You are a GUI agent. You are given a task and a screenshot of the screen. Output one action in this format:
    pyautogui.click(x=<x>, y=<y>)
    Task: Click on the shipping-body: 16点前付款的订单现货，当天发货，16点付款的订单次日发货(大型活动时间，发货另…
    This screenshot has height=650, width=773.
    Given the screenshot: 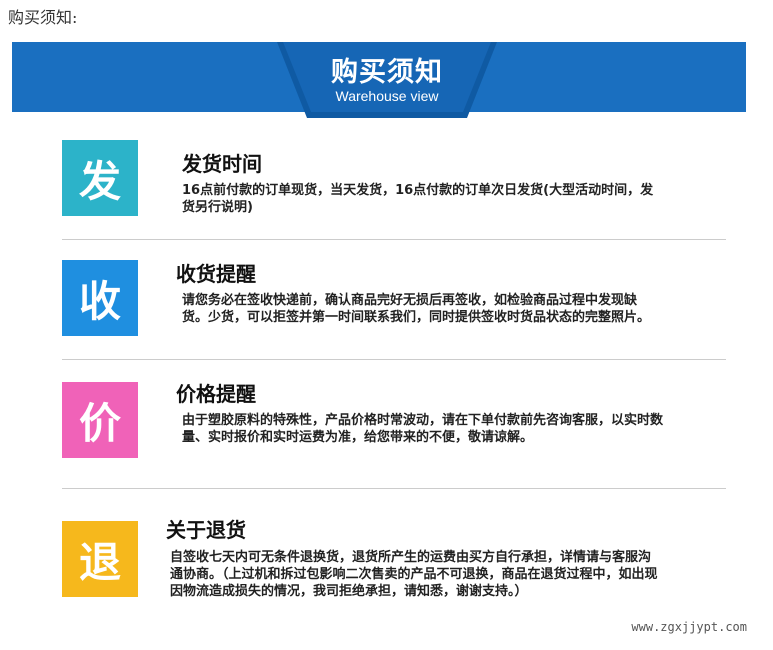 What is the action you would take?
    pyautogui.click(x=418, y=199)
    